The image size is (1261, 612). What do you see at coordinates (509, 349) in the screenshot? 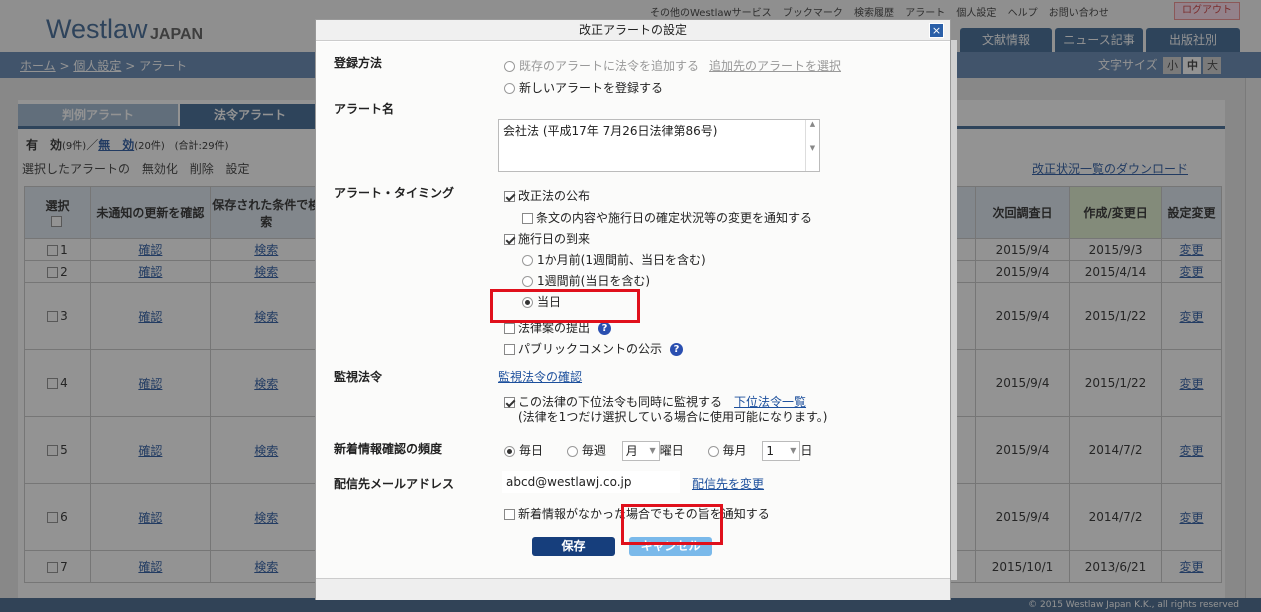
I see `public-checkbox` at bounding box center [509, 349].